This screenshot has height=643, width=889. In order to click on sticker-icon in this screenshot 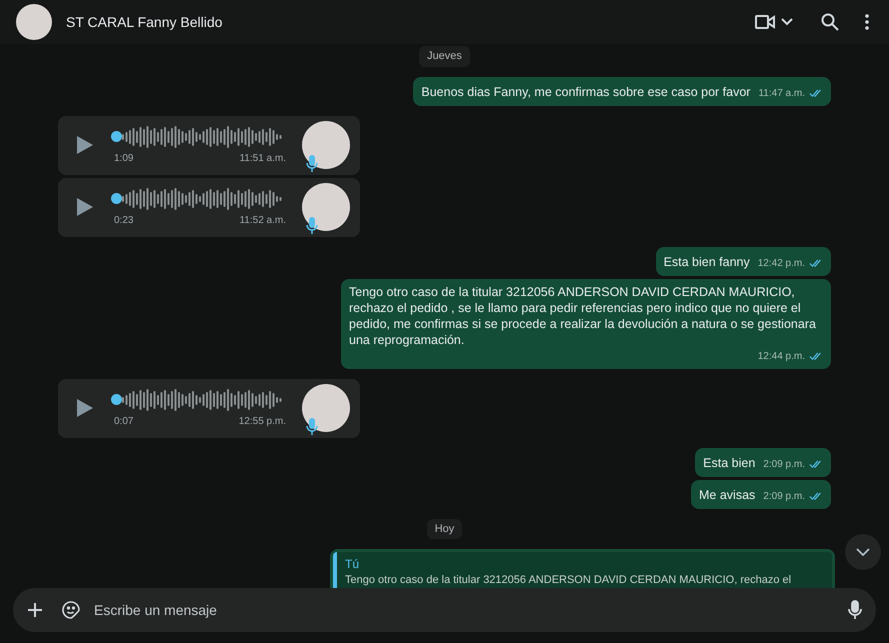, I will do `click(71, 610)`.